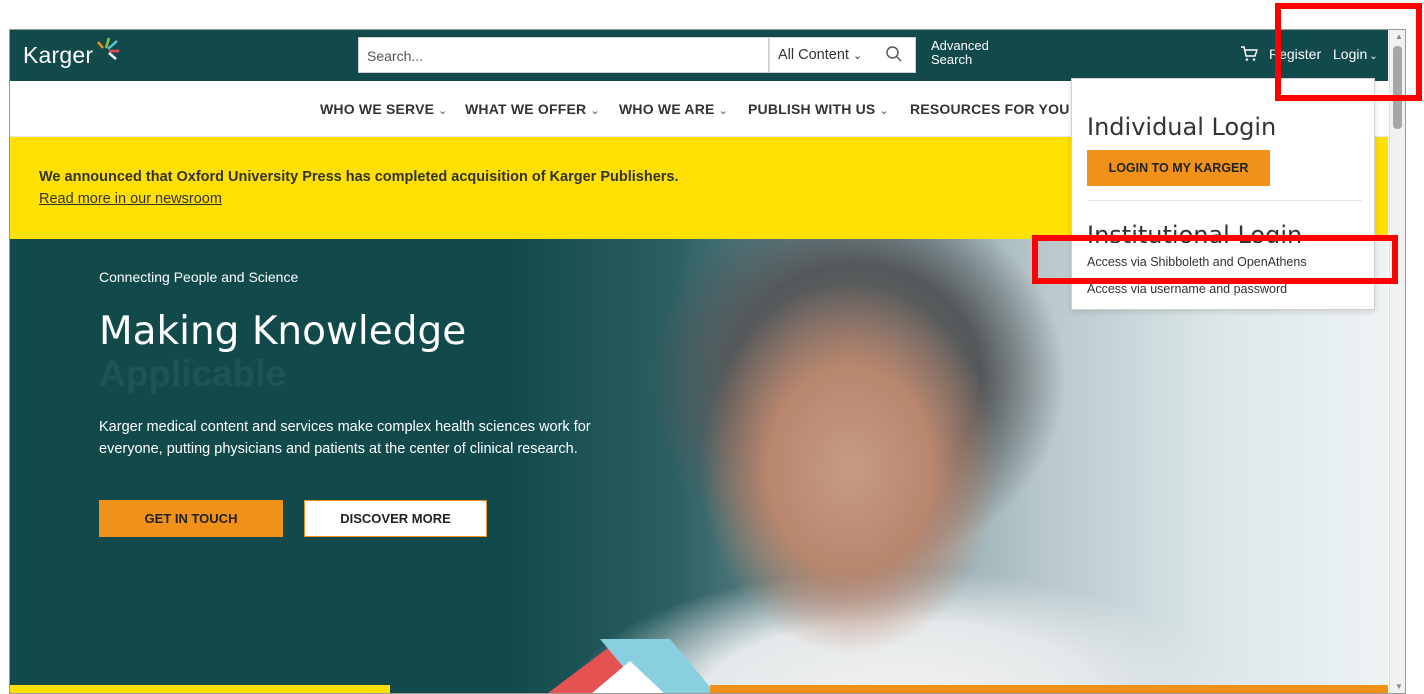 This screenshot has height=694, width=1424. What do you see at coordinates (960, 45) in the screenshot?
I see `advanced-search-line1: Advanced` at bounding box center [960, 45].